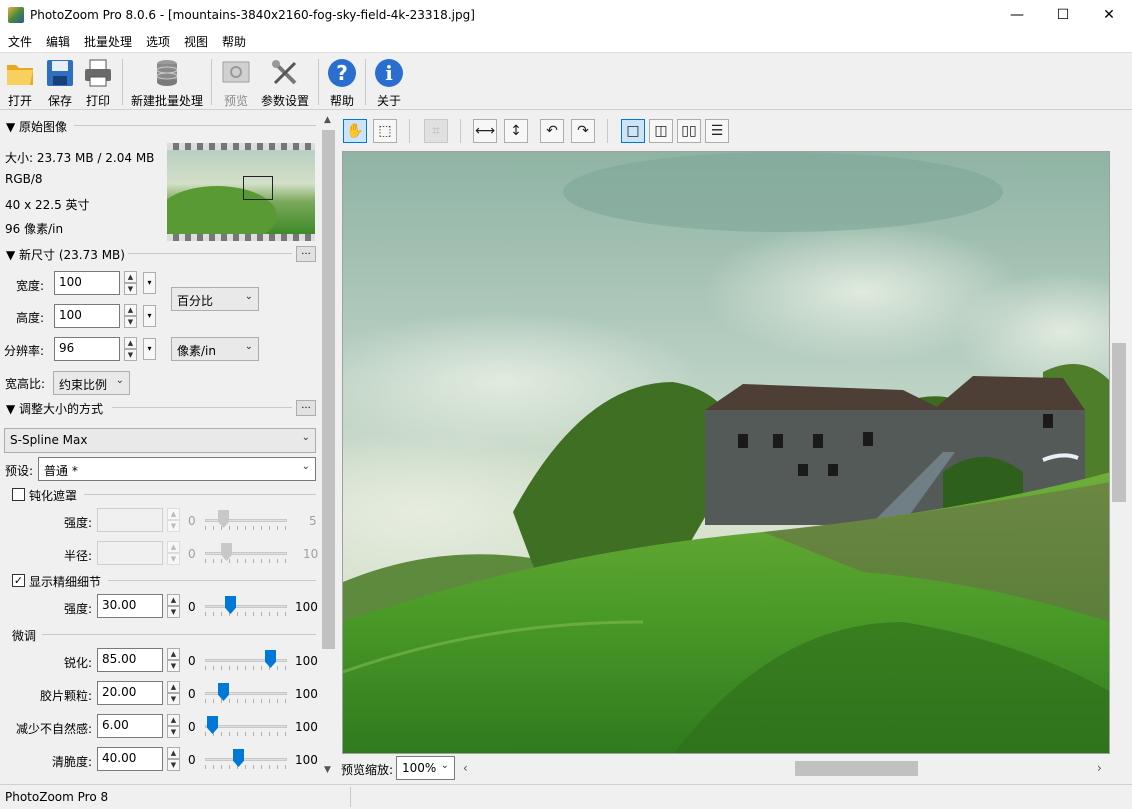 Image resolution: width=1132 pixels, height=809 pixels. Describe the element at coordinates (130, 726) in the screenshot. I see `artifact-reduction-input: 6.00` at that location.